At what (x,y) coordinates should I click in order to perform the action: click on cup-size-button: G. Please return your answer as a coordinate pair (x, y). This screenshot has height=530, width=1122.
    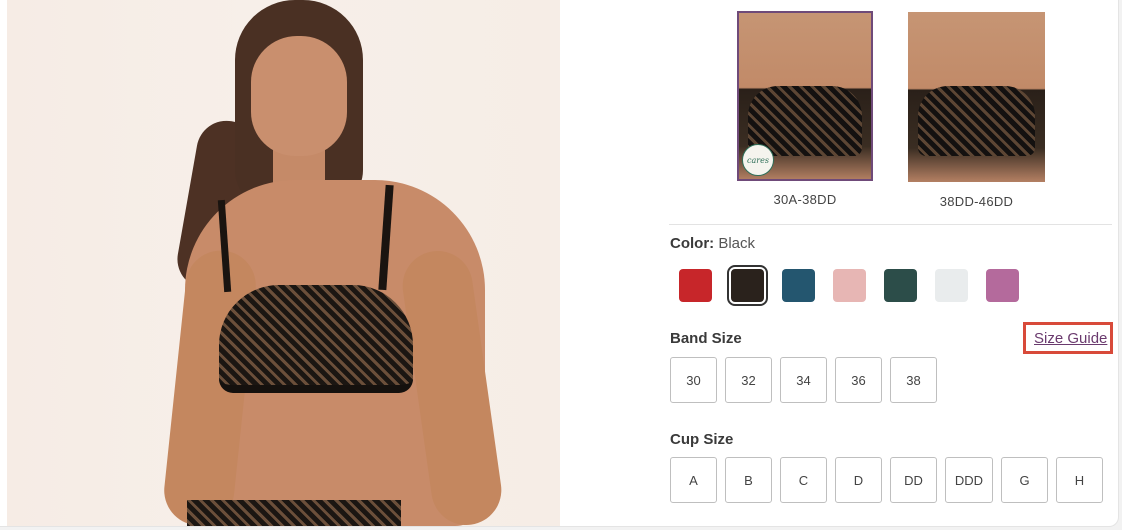
    Looking at the image, I should click on (1024, 480).